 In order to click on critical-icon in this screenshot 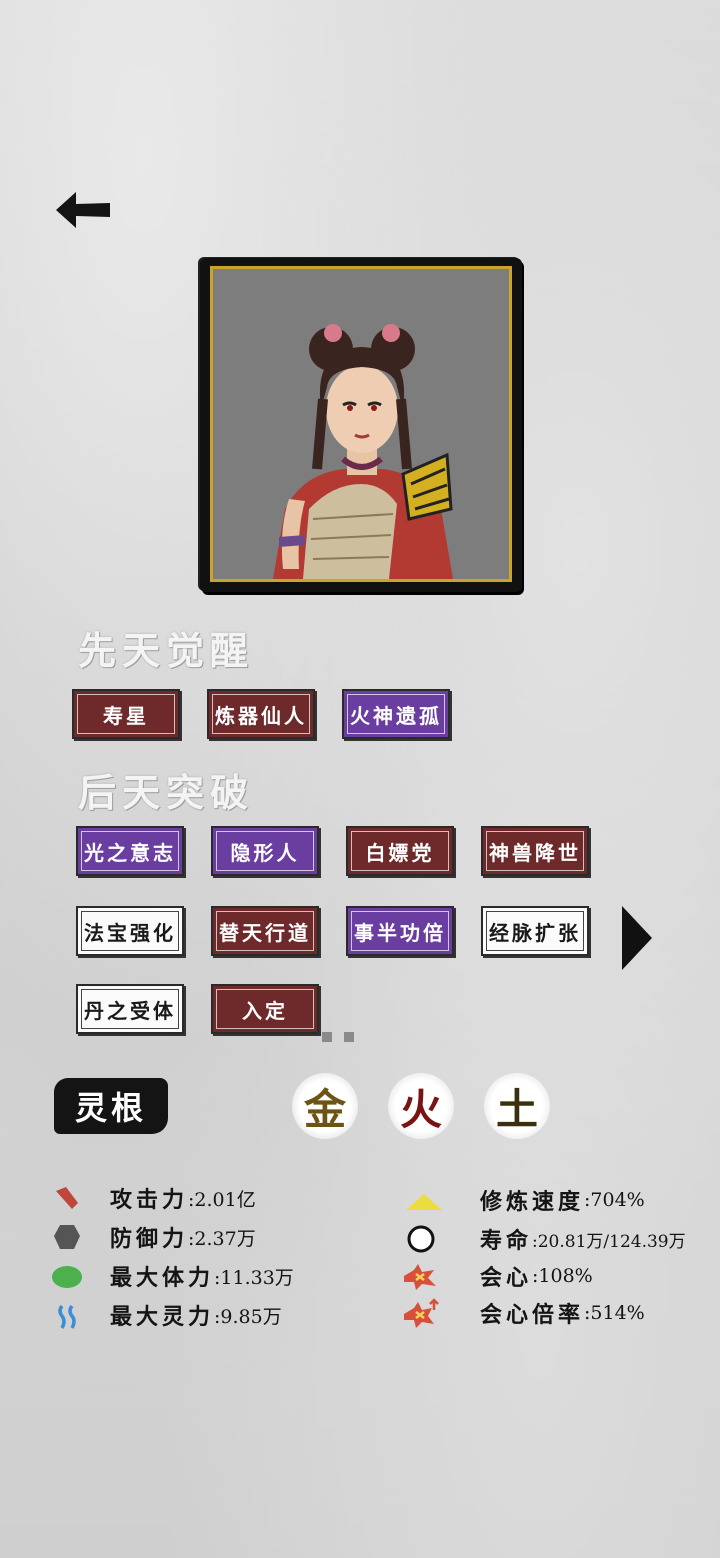, I will do `click(420, 1277)`.